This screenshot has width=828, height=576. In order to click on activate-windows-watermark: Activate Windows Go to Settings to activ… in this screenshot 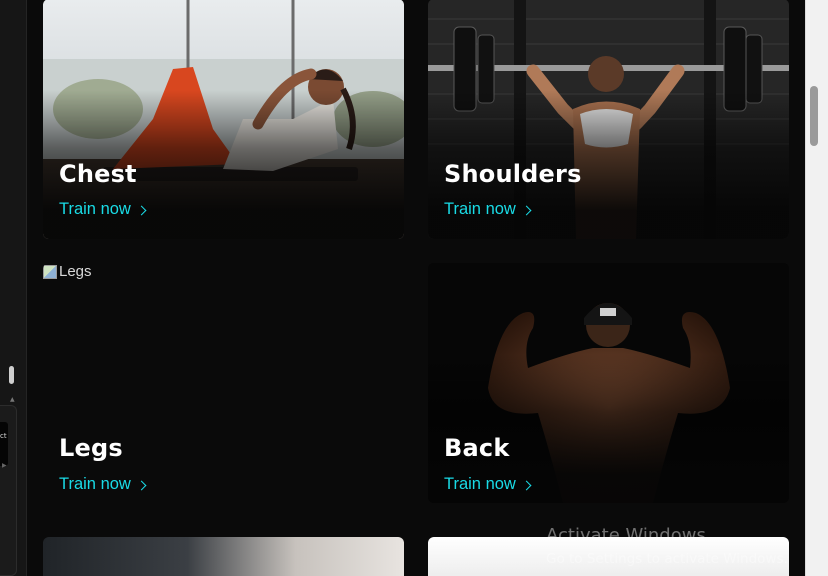, I will do `click(667, 547)`.